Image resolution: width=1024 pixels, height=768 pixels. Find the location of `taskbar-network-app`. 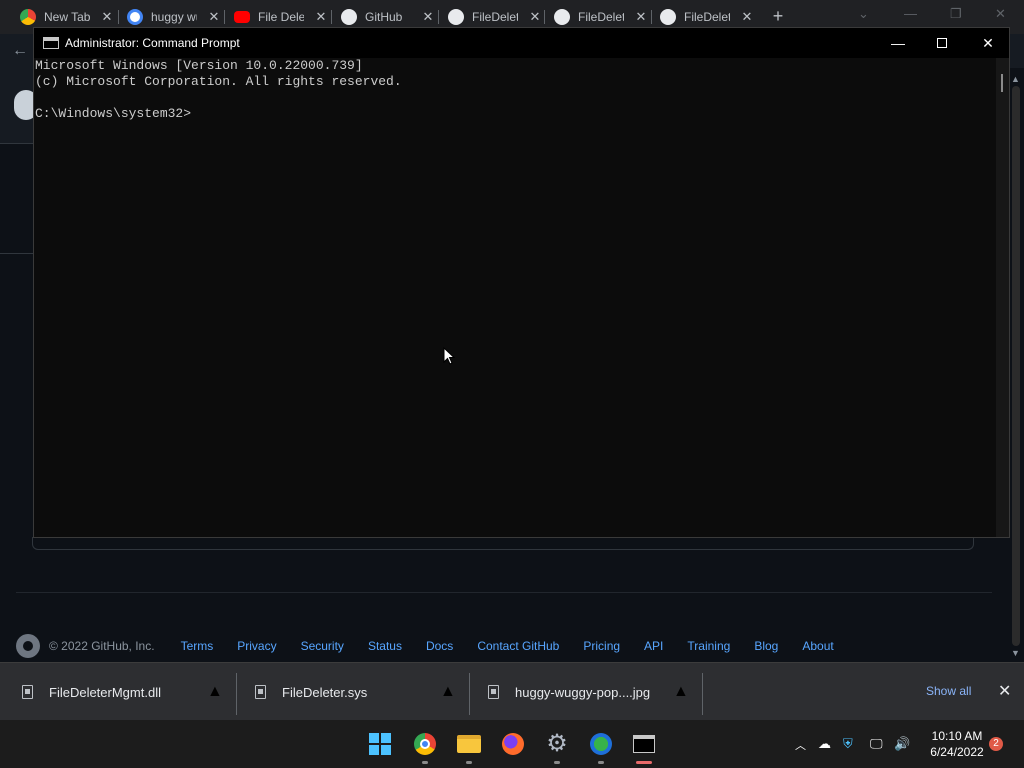

taskbar-network-app is located at coordinates (601, 746).